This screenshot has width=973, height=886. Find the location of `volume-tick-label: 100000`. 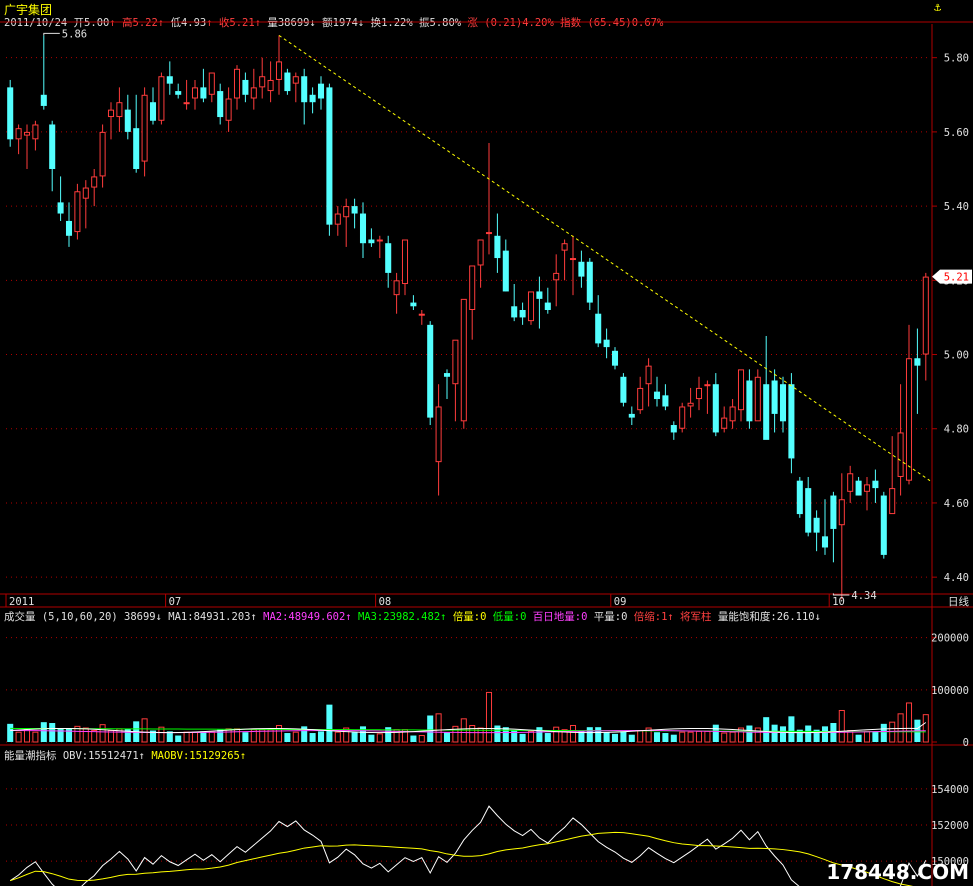

volume-tick-label: 100000 is located at coordinates (950, 691).